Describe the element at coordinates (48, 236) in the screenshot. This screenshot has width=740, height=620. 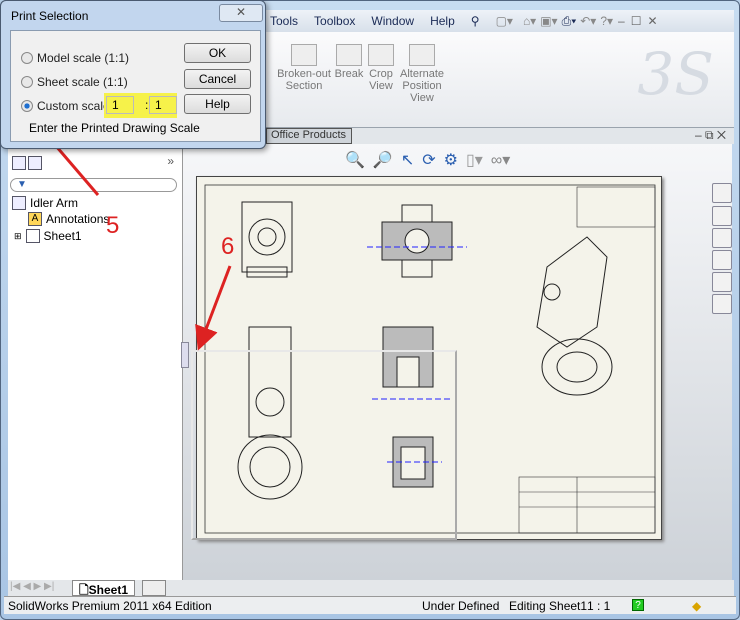
I see `tree-item-sheet1: ⊞ Sheet1` at that location.